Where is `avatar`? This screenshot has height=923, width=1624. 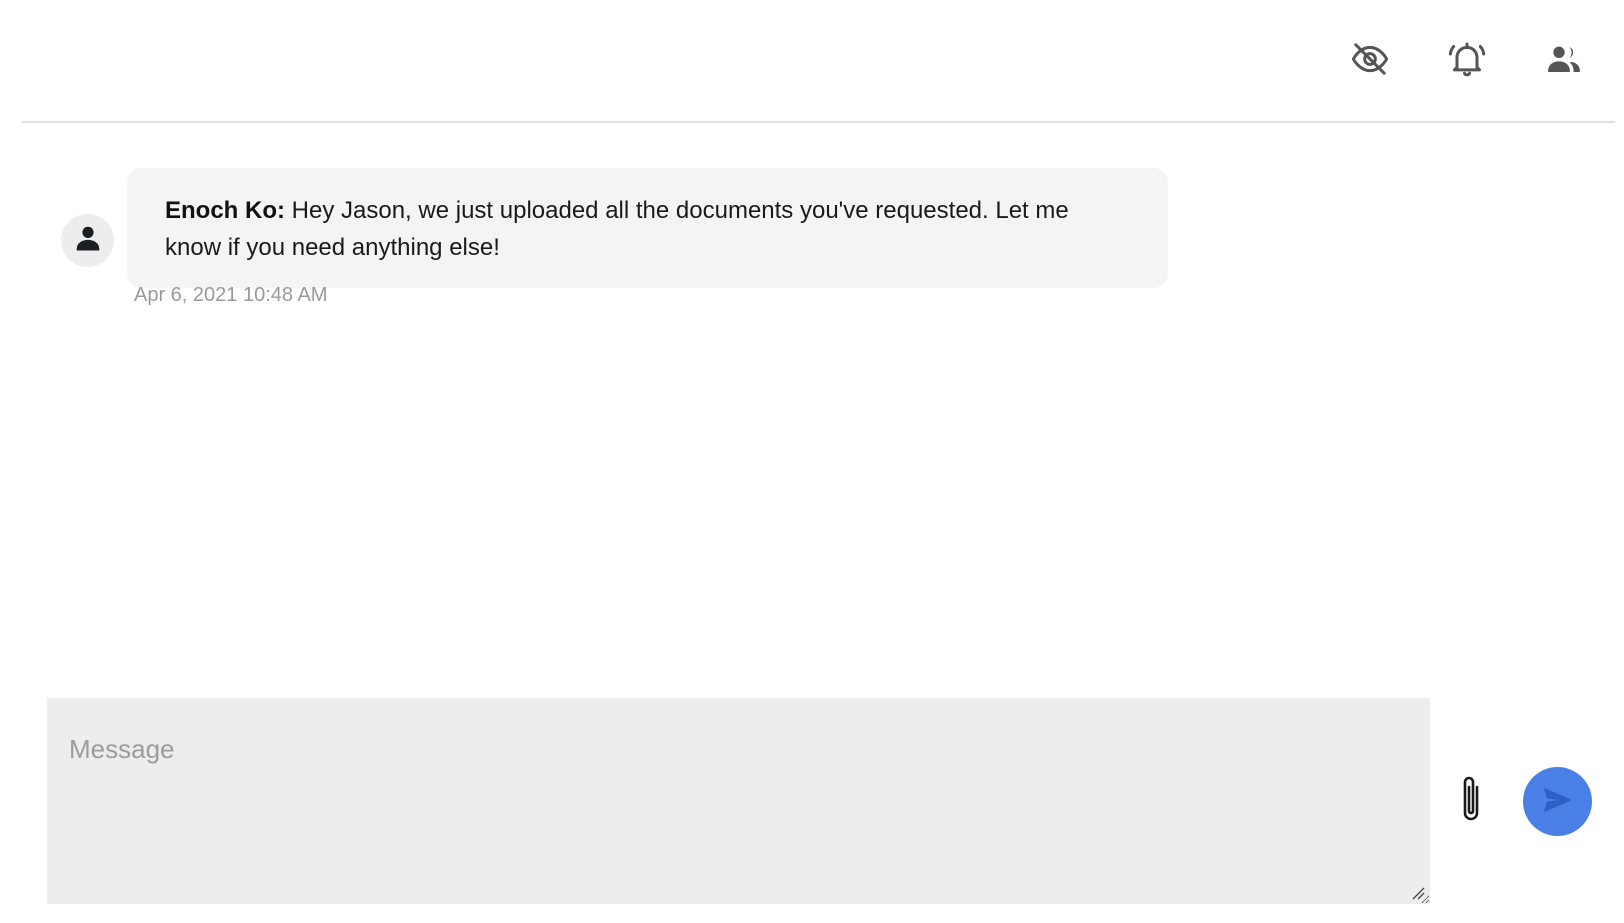 avatar is located at coordinates (87, 240).